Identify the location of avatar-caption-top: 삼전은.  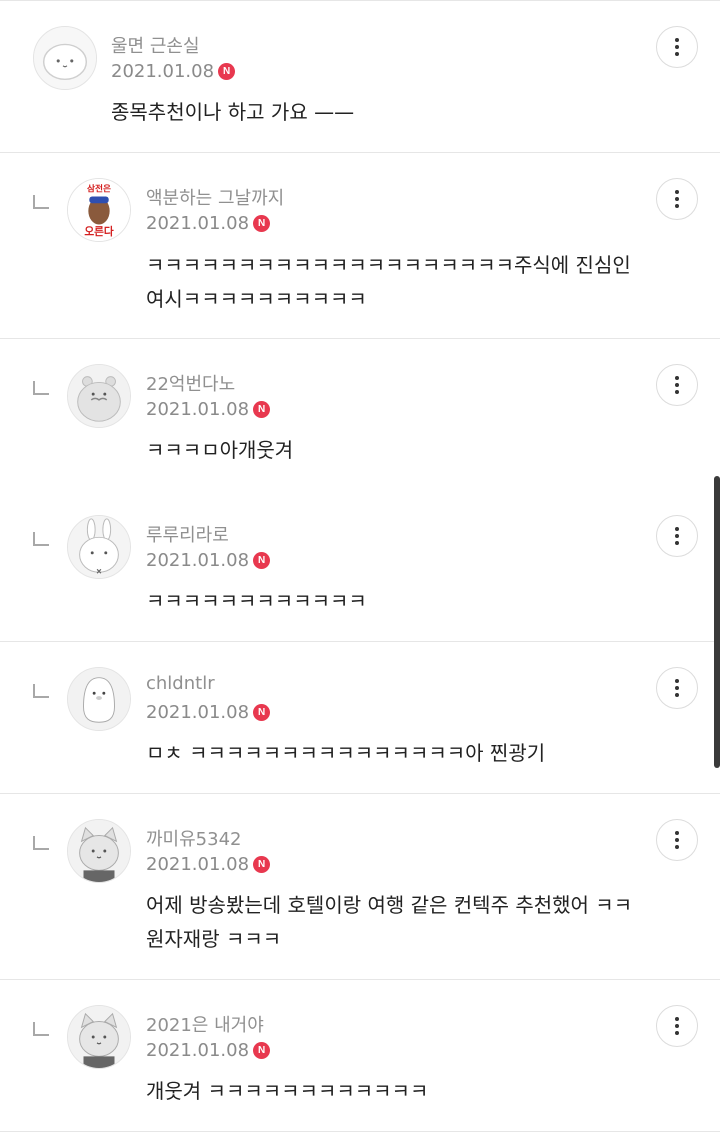
(99, 189).